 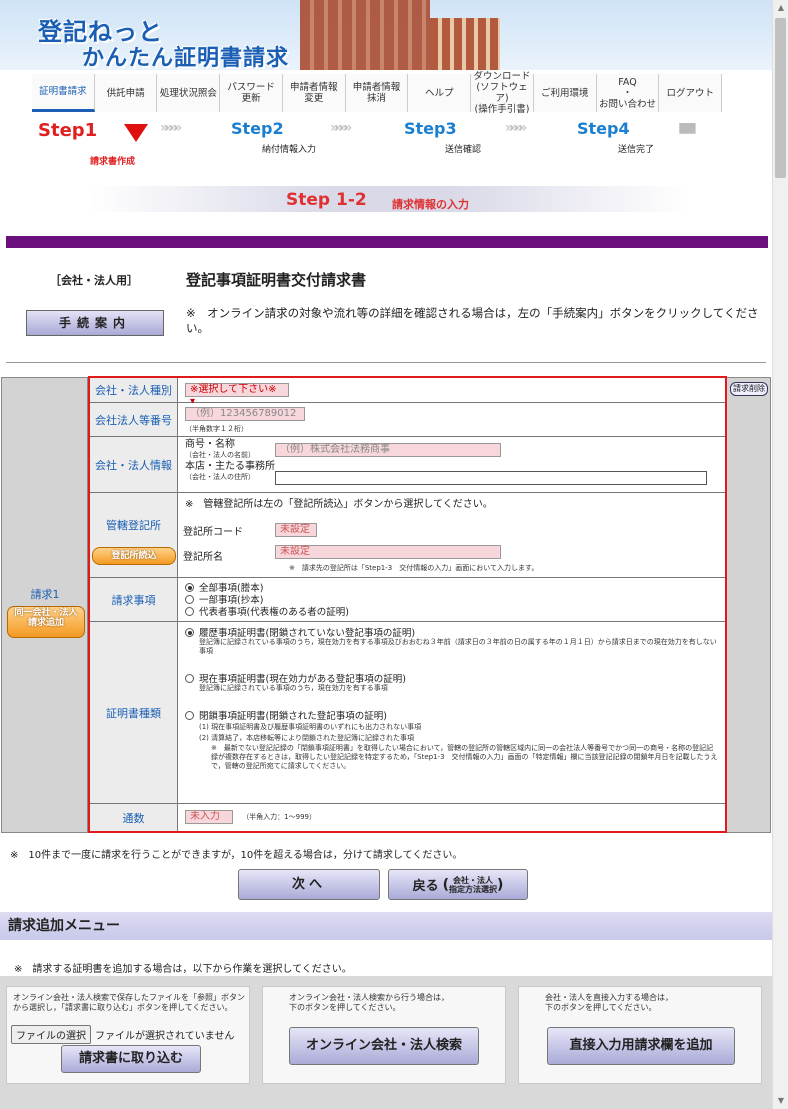 I want to click on building-image, so click(x=365, y=35).